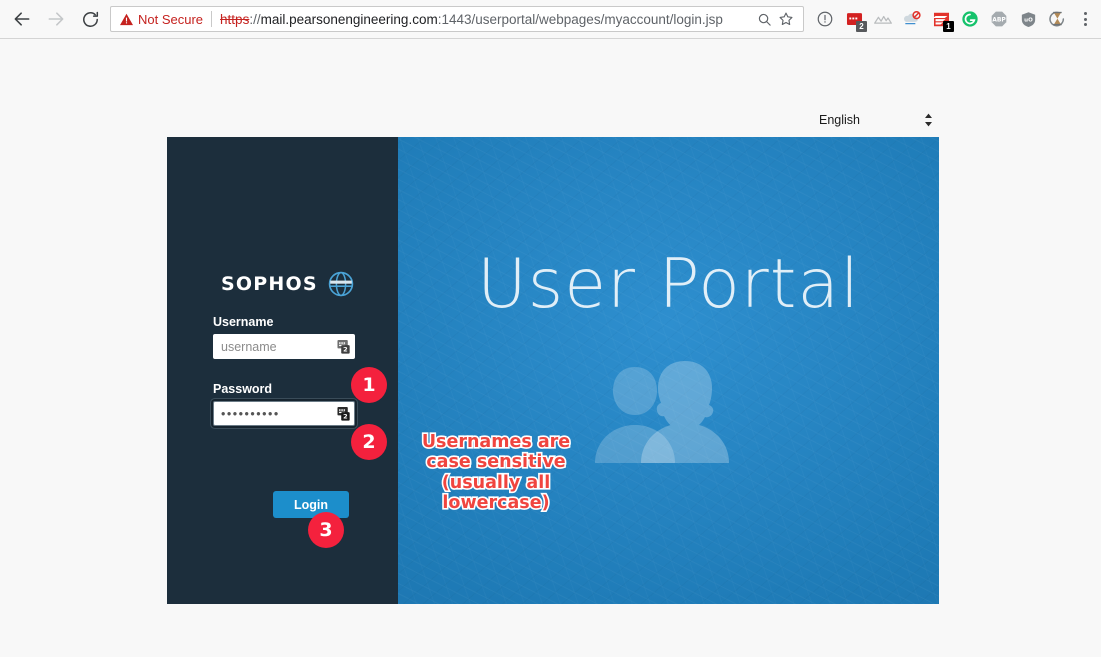 The height and width of the screenshot is (657, 1101). I want to click on arrow-left-icon, so click(22, 19).